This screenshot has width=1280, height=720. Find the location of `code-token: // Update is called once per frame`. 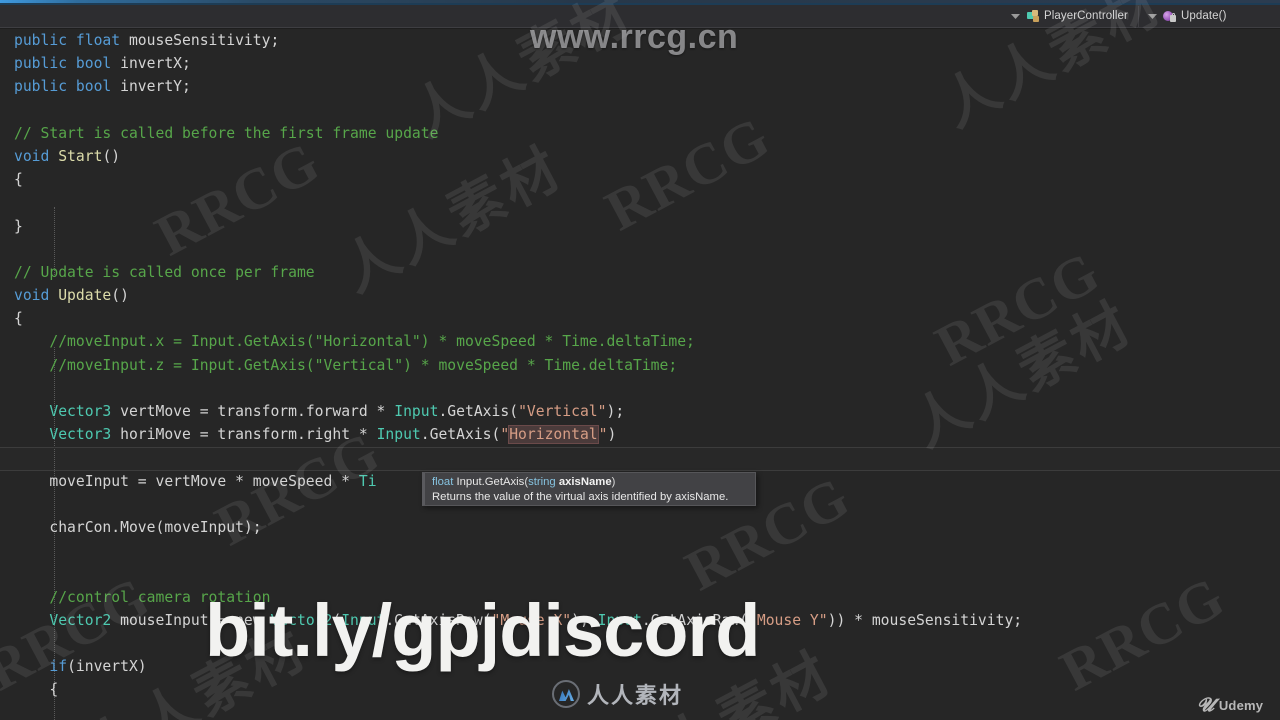

code-token: // Update is called once per frame is located at coordinates (164, 272).